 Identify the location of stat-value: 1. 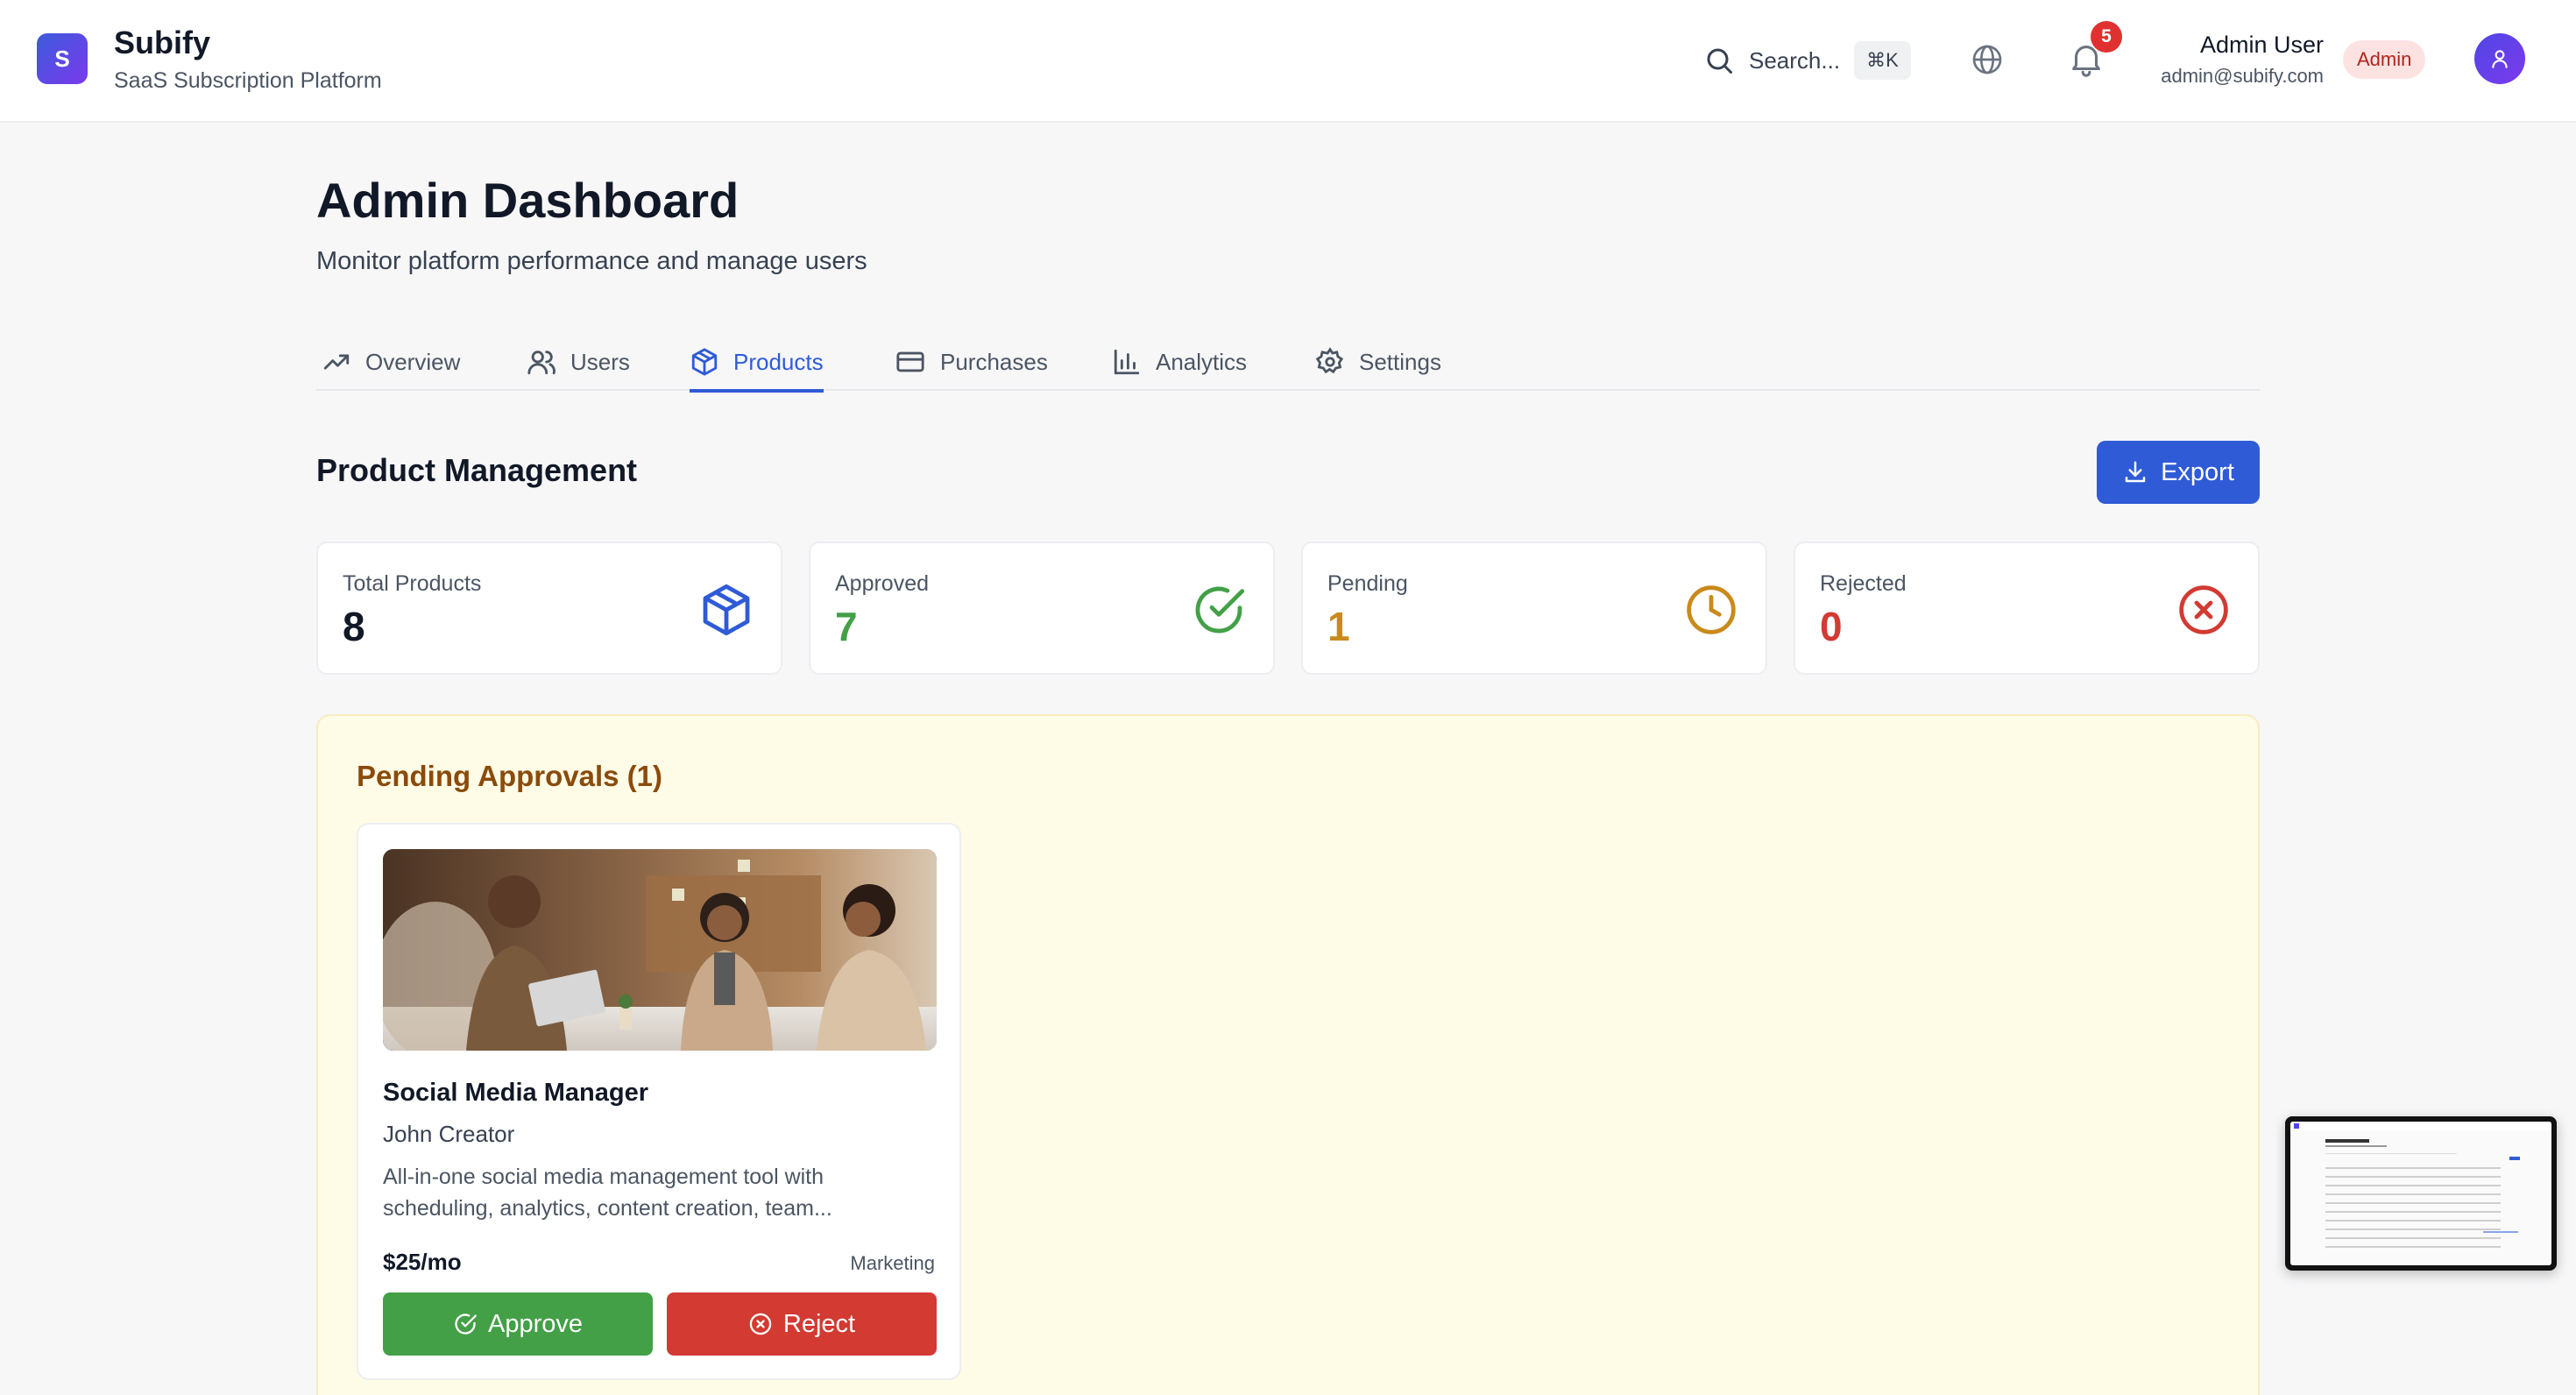
(1338, 626).